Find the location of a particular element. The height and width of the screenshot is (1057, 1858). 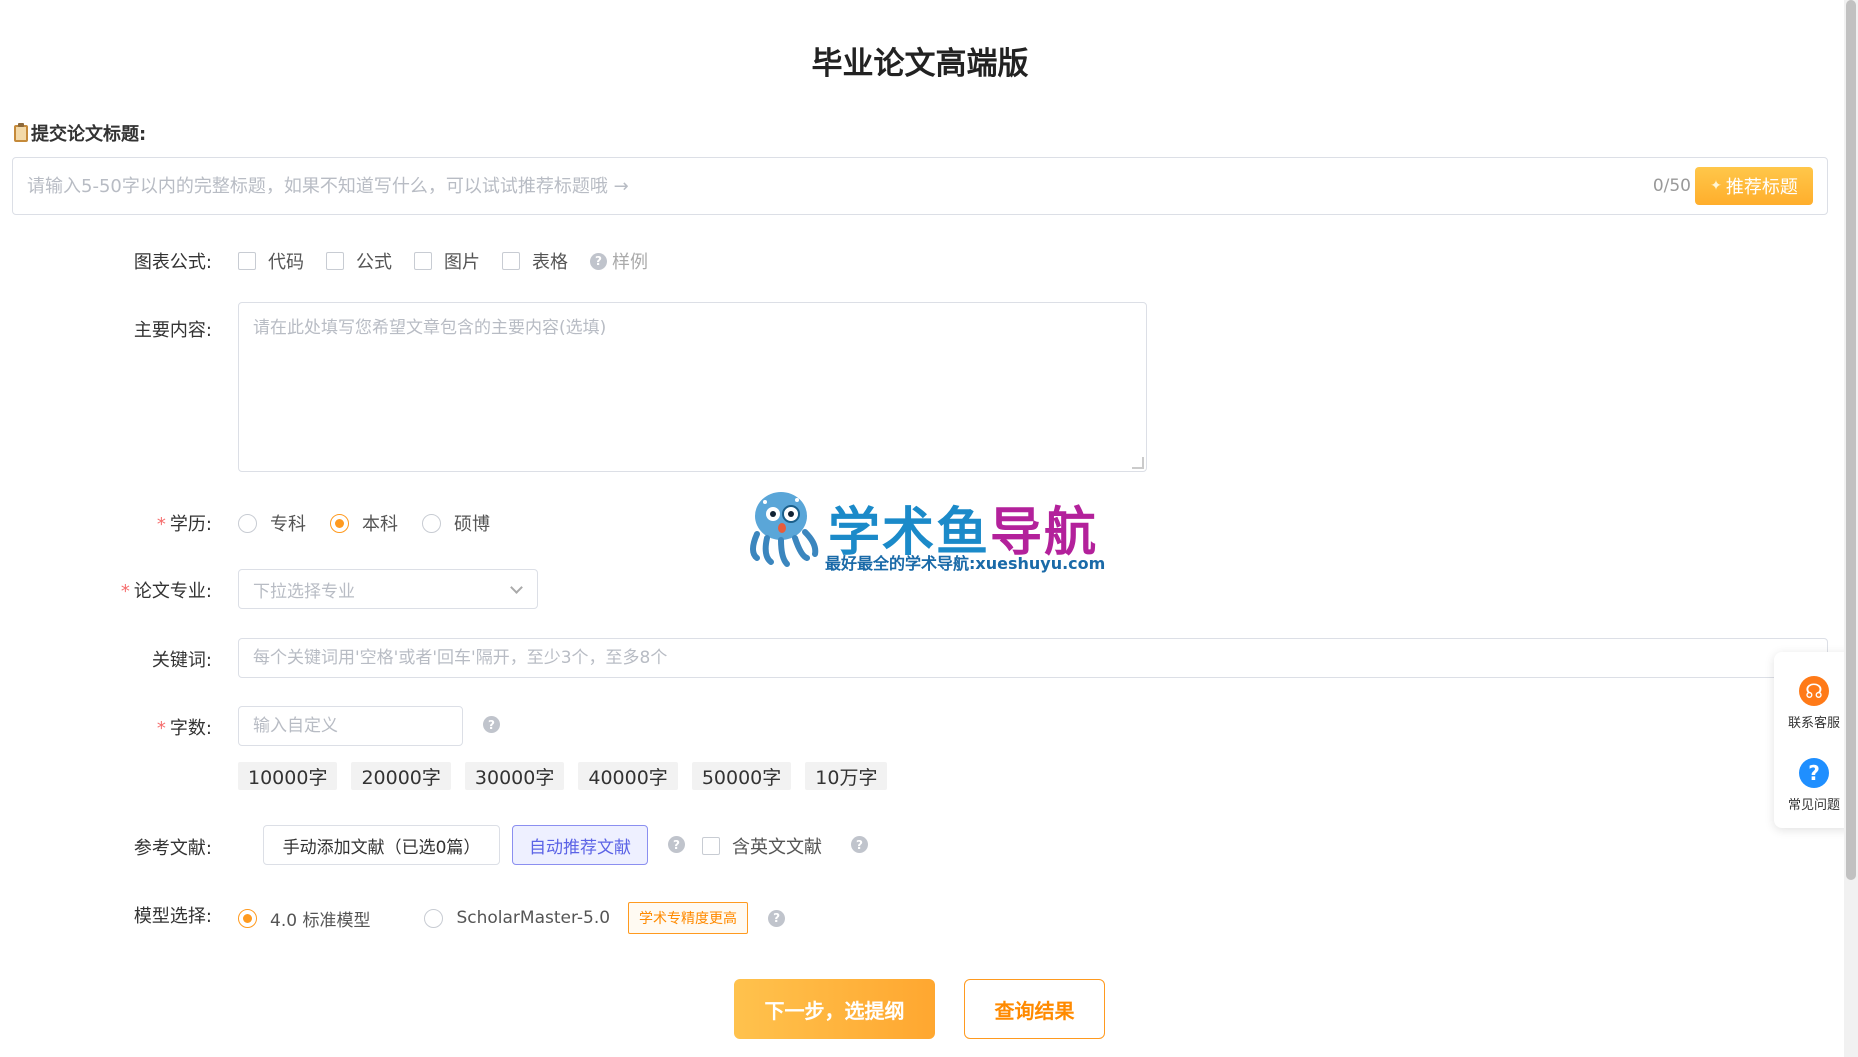

english-reference-option: 含英文文献 is located at coordinates (762, 846).